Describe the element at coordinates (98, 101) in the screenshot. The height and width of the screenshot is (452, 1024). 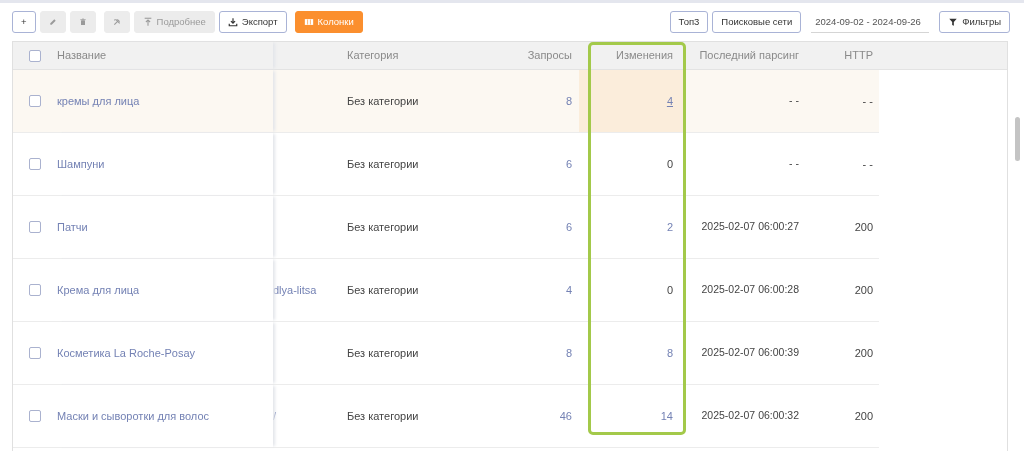
I see `name-link: кремы для лица` at that location.